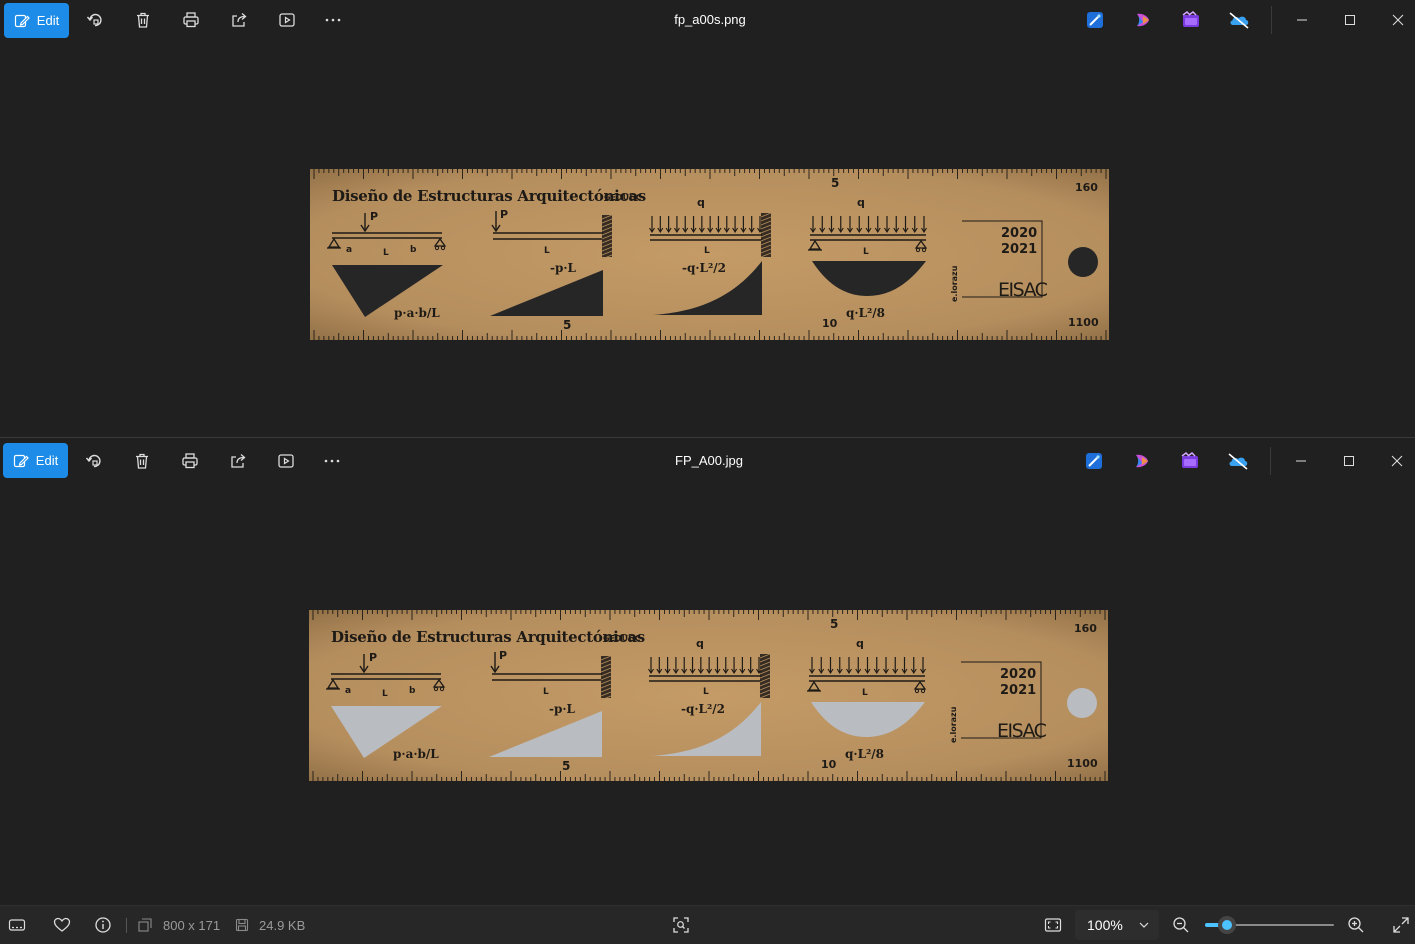  I want to click on file-size: 24.9 KB, so click(282, 925).